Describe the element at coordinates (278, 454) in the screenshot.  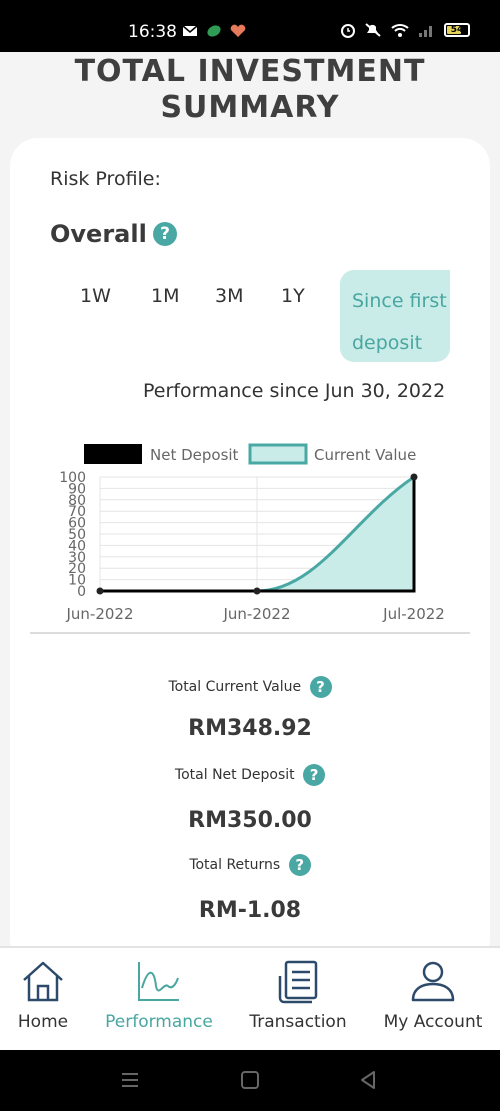
I see `legend-swatch-current-value` at that location.